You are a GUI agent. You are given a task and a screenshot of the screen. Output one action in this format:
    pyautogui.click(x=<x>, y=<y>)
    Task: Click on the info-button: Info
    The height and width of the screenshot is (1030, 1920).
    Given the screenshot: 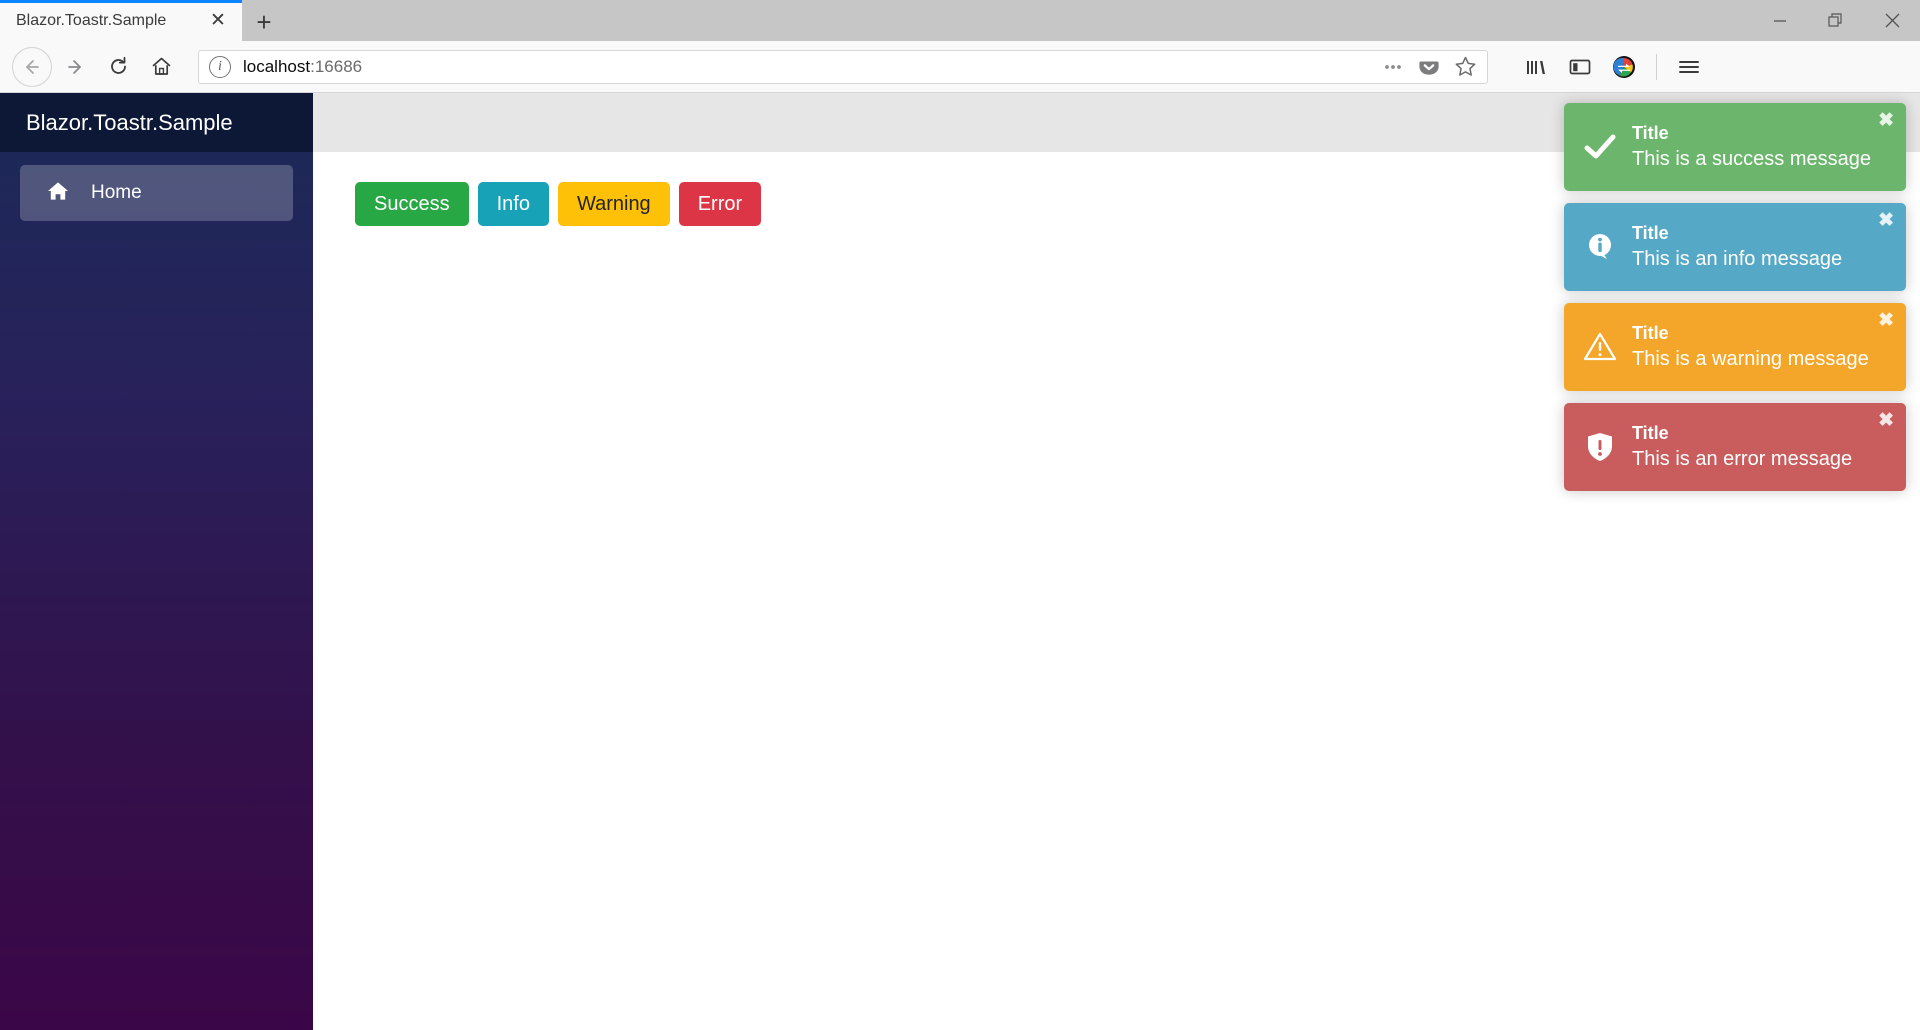 What is the action you would take?
    pyautogui.click(x=513, y=204)
    